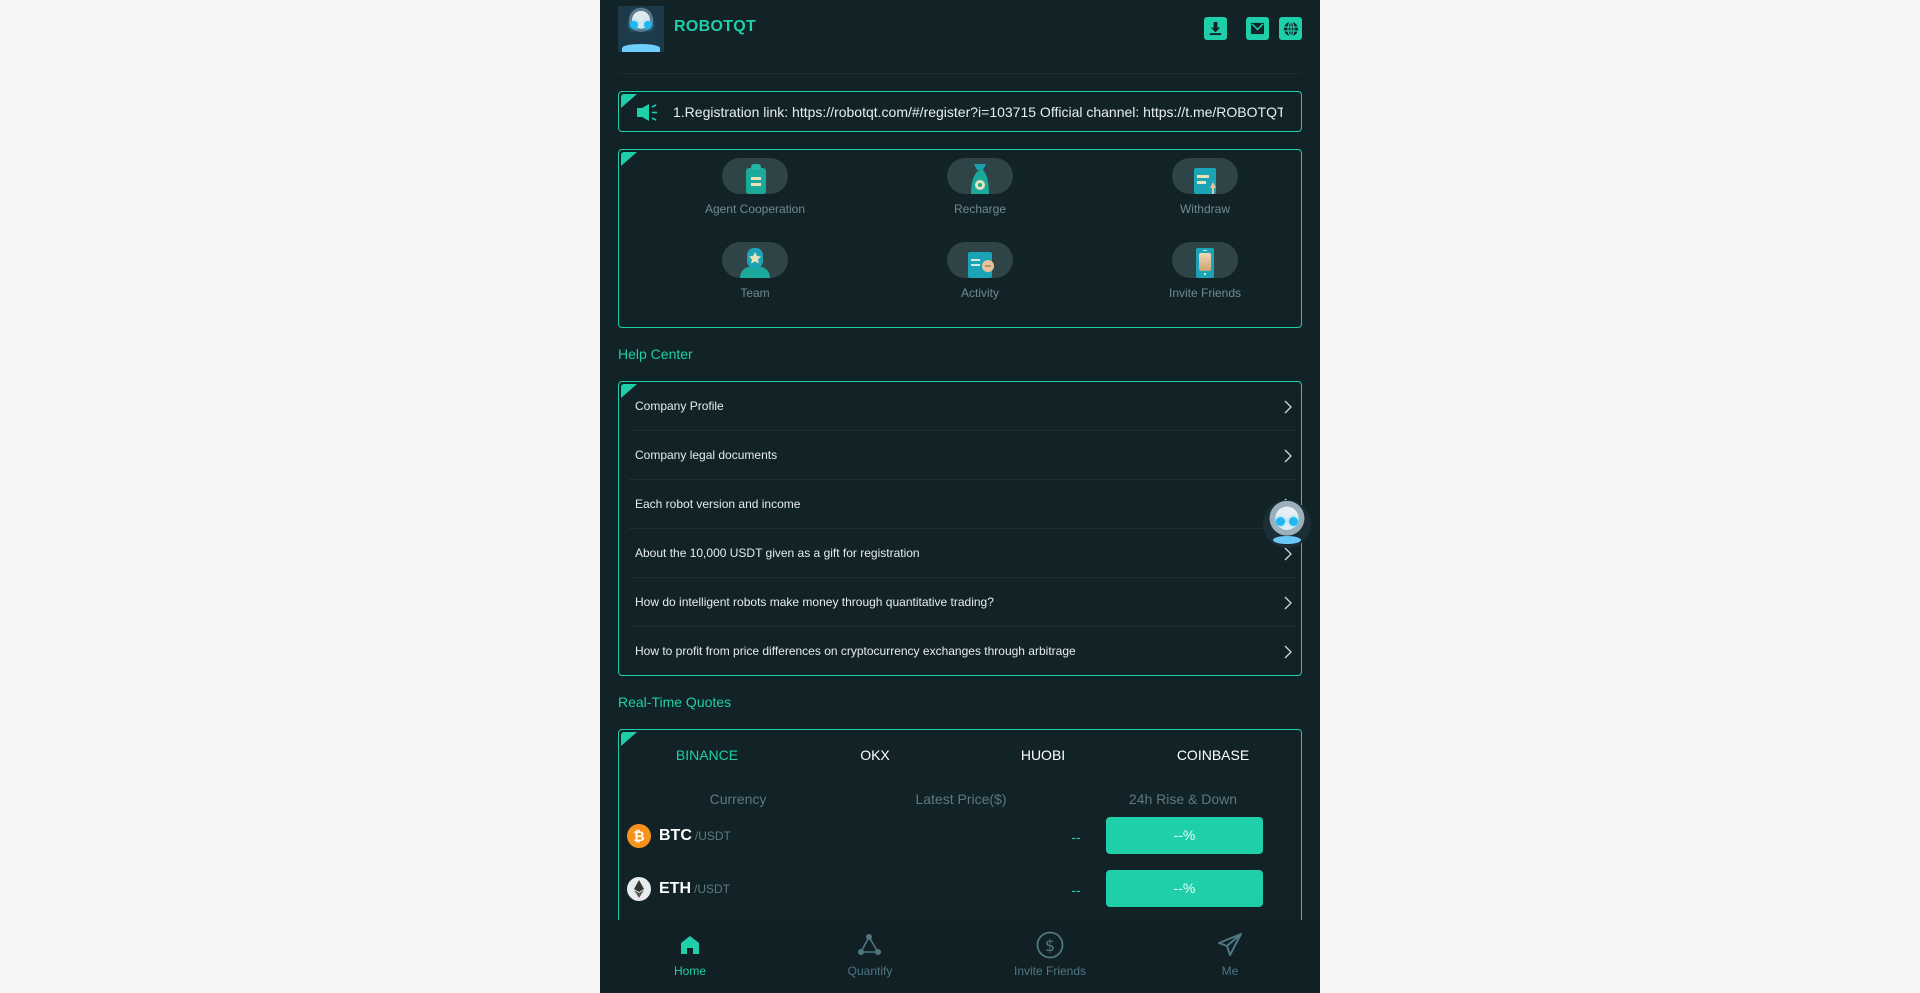 The height and width of the screenshot is (993, 1920). Describe the element at coordinates (962, 455) in the screenshot. I see `help-item-legal-documents: Company legal documents` at that location.